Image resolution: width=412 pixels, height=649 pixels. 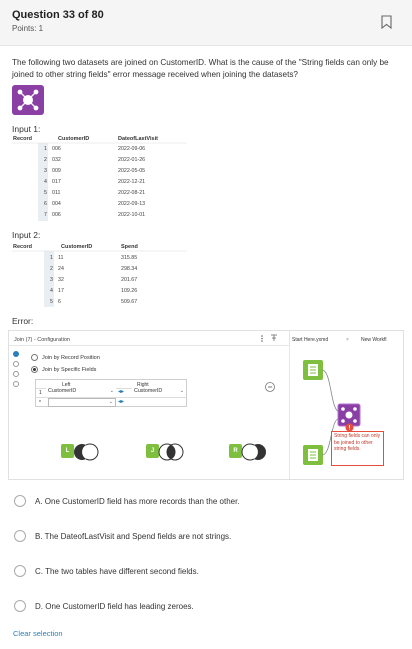 What do you see at coordinates (62, 391) in the screenshot?
I see `left-field-value: CustomerID` at bounding box center [62, 391].